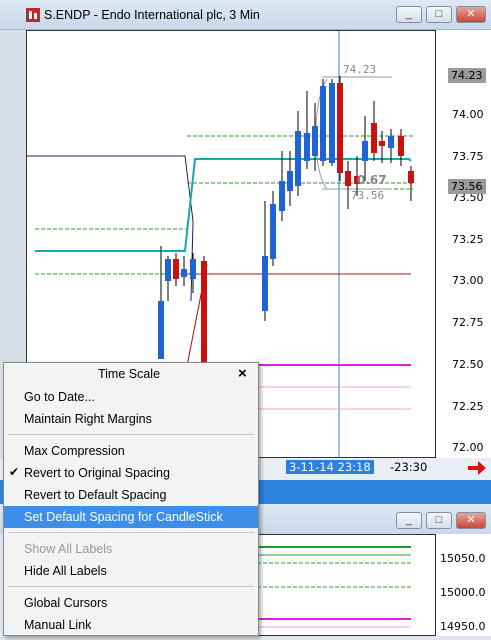 The width and height of the screenshot is (491, 640). What do you see at coordinates (88, 419) in the screenshot?
I see `menu-item-label: Maintain Right Margins` at bounding box center [88, 419].